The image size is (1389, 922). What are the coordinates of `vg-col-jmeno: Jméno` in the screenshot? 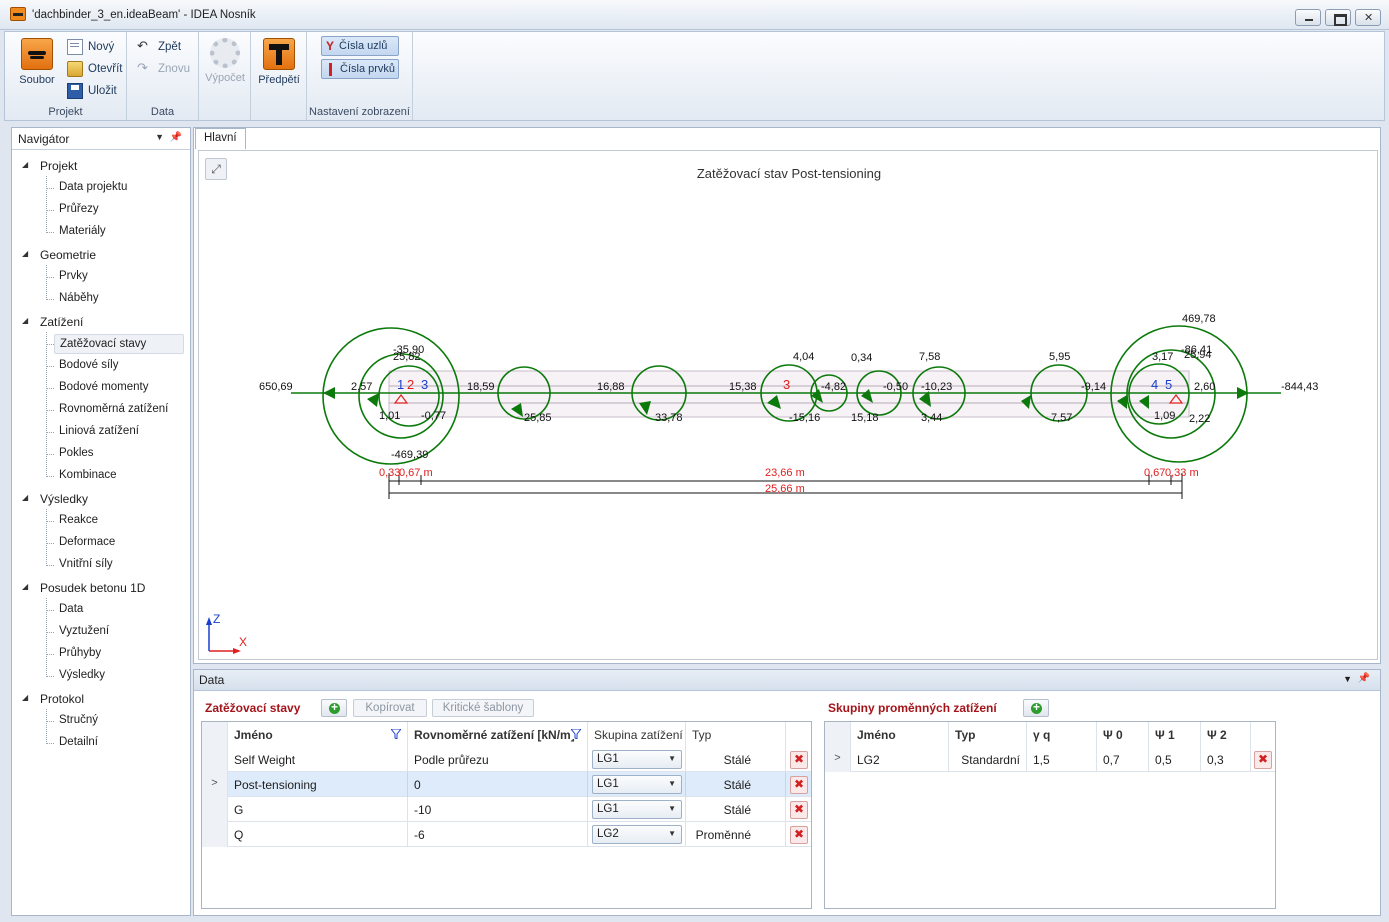 It's located at (900, 734).